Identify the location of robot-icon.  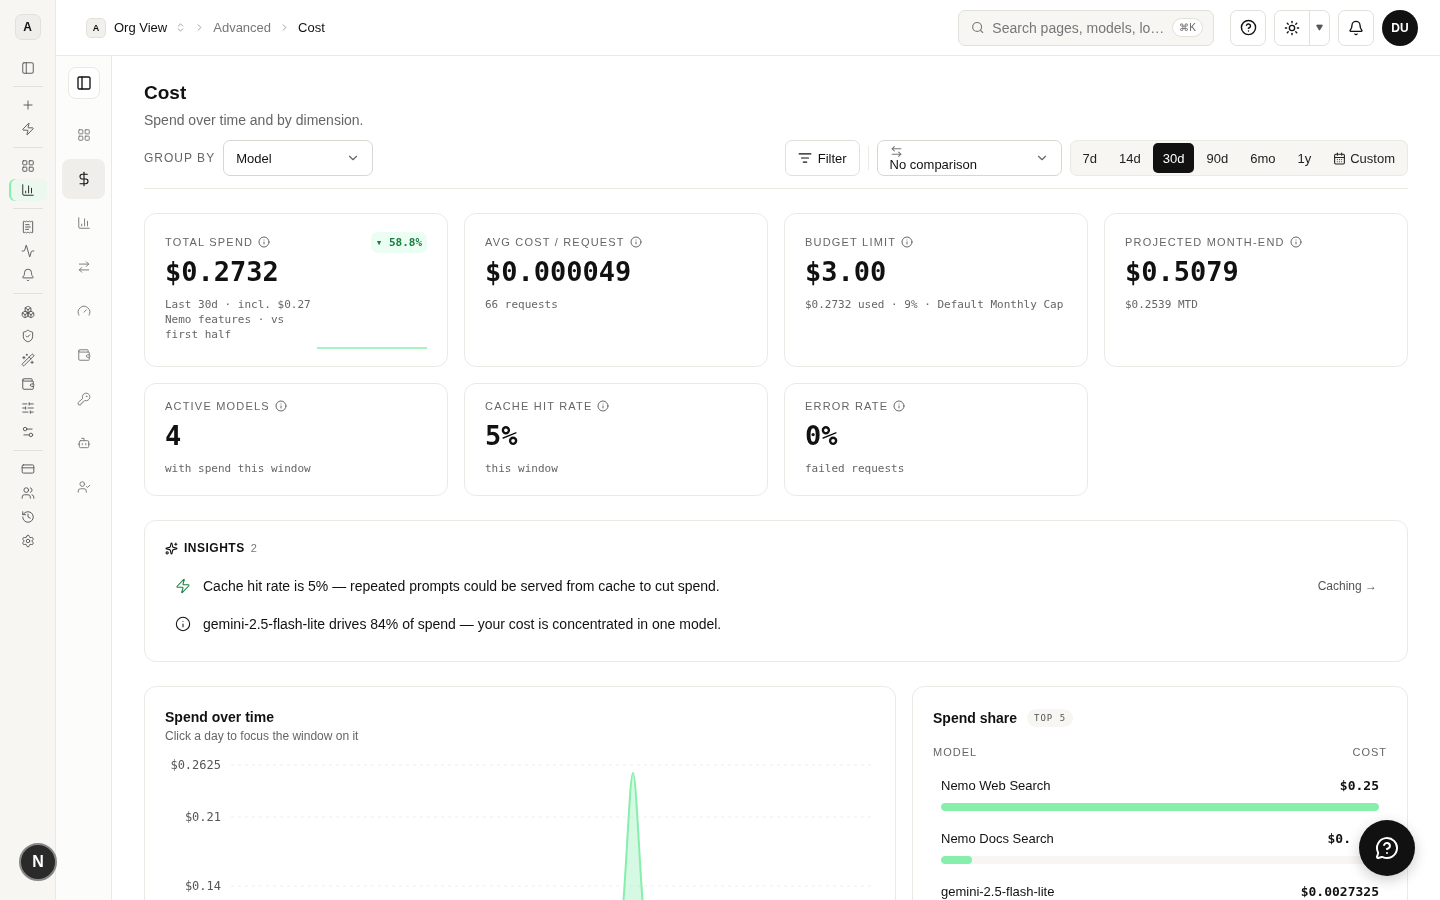
(83, 443).